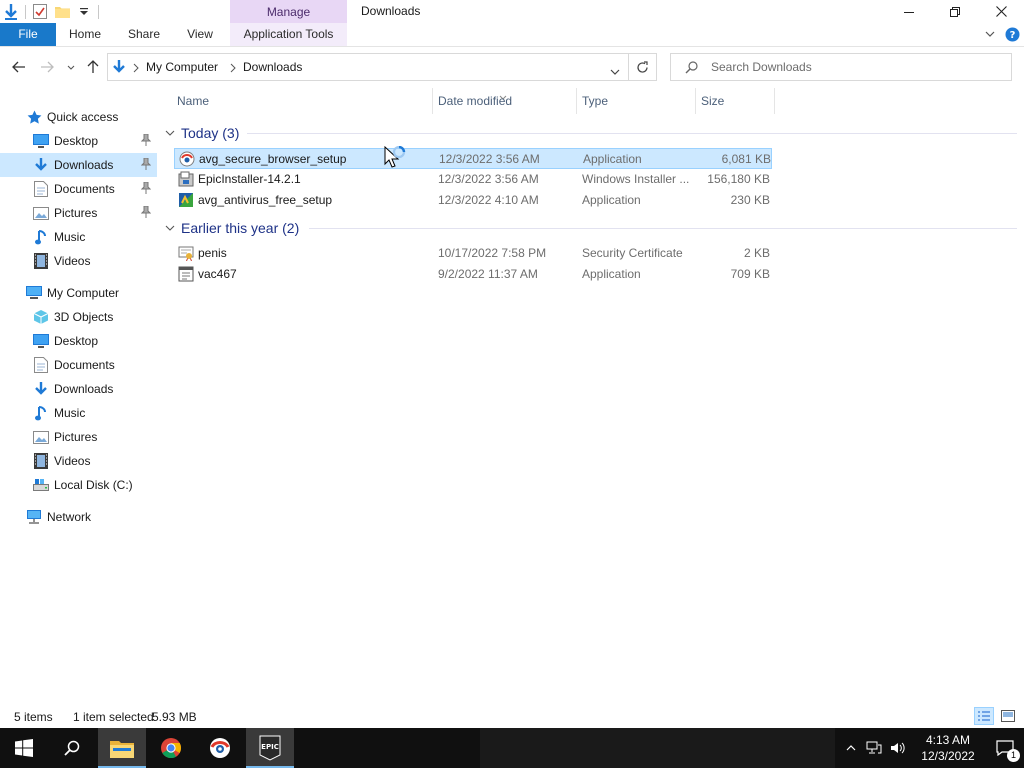 The height and width of the screenshot is (768, 1024). Describe the element at coordinates (265, 200) in the screenshot. I see `file-name: avg_antivirus_free_setup` at that location.